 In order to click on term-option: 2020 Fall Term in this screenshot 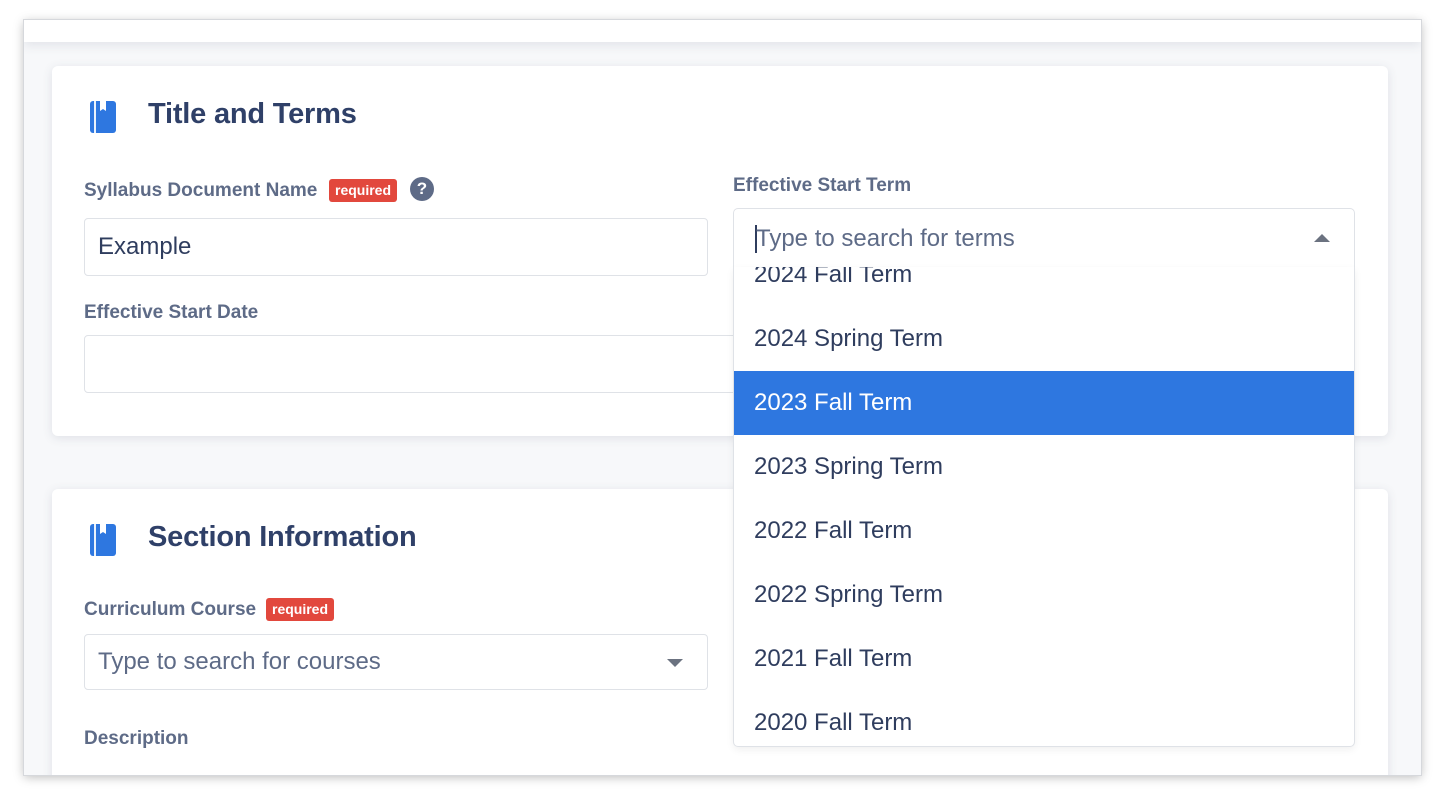, I will do `click(1044, 718)`.